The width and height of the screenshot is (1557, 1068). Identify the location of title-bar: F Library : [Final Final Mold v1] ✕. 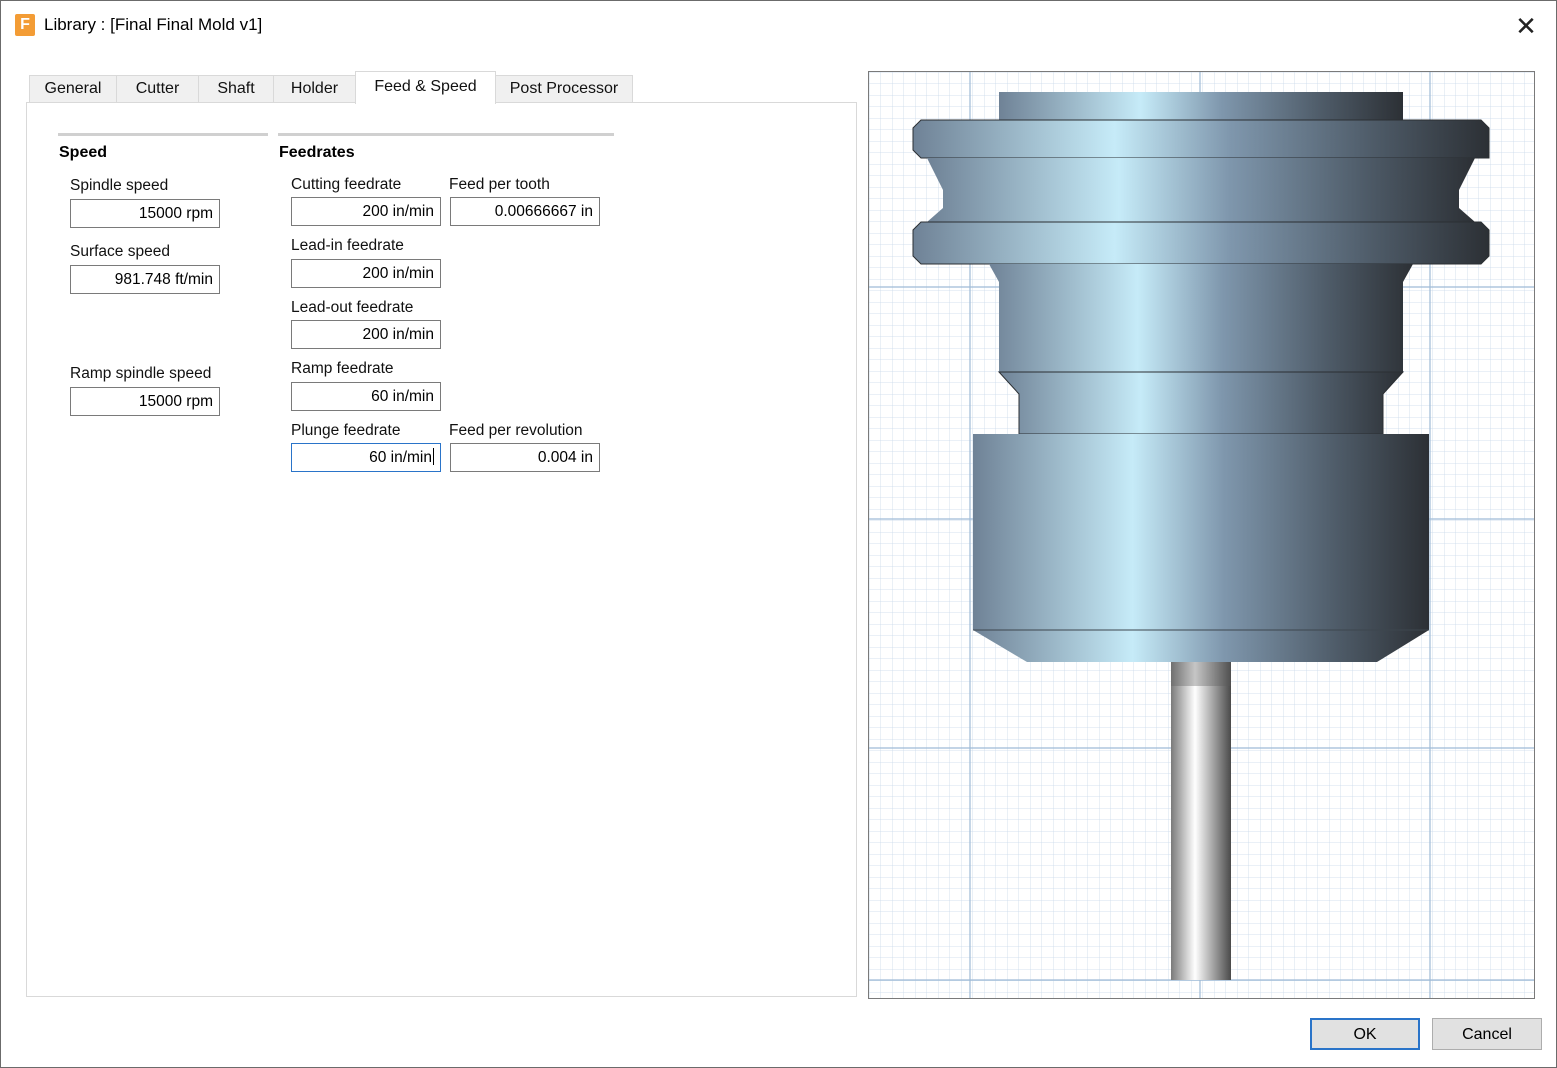
(778, 26).